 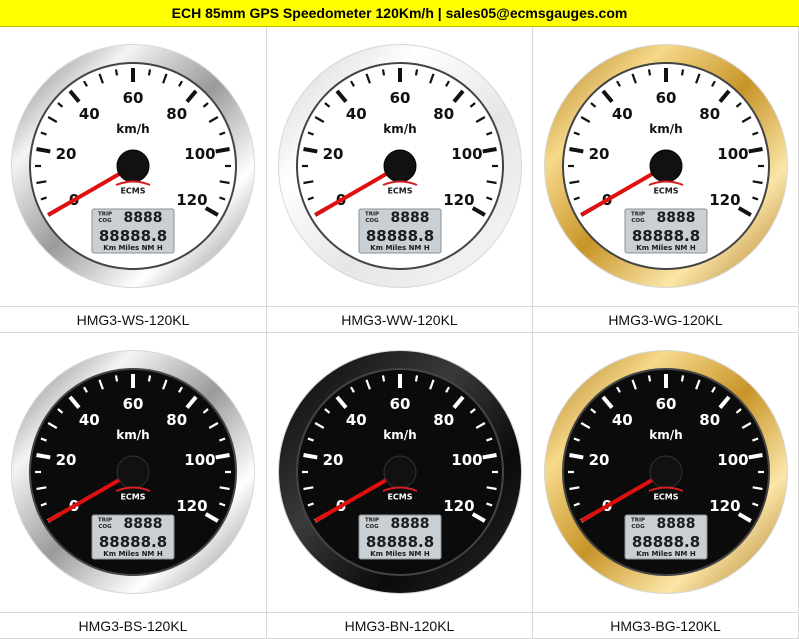 What do you see at coordinates (399, 625) in the screenshot?
I see `product-model-label: HMG3-BN-120KL` at bounding box center [399, 625].